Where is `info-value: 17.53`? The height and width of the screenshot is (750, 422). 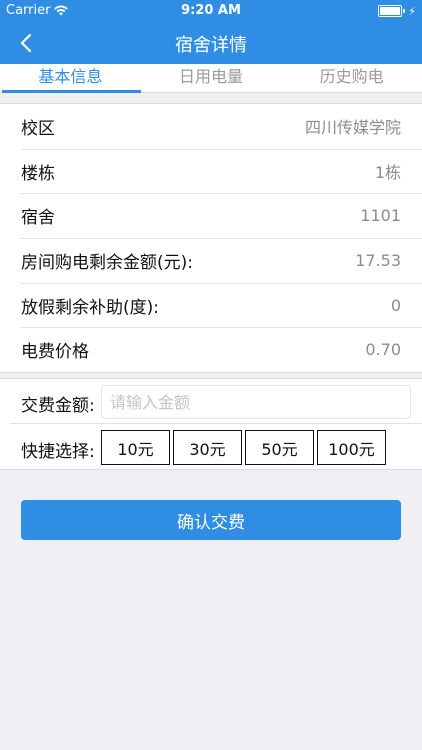 info-value: 17.53 is located at coordinates (378, 260).